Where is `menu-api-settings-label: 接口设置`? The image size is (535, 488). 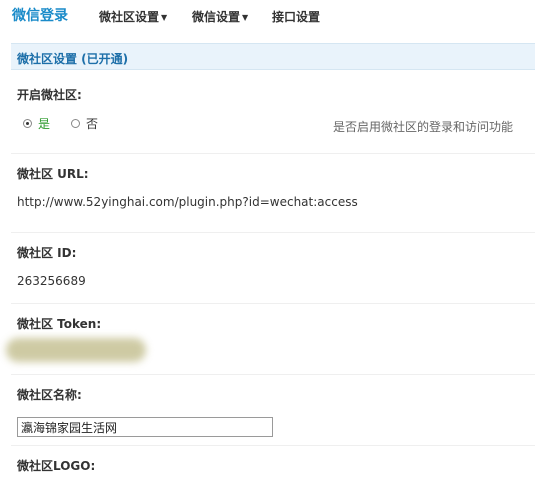
menu-api-settings-label: 接口设置 is located at coordinates (296, 17).